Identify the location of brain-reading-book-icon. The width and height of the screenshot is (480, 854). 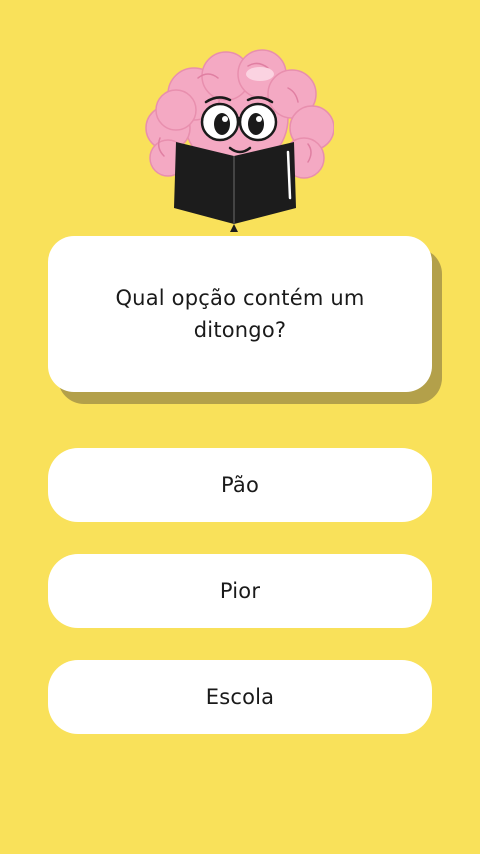
(239, 140).